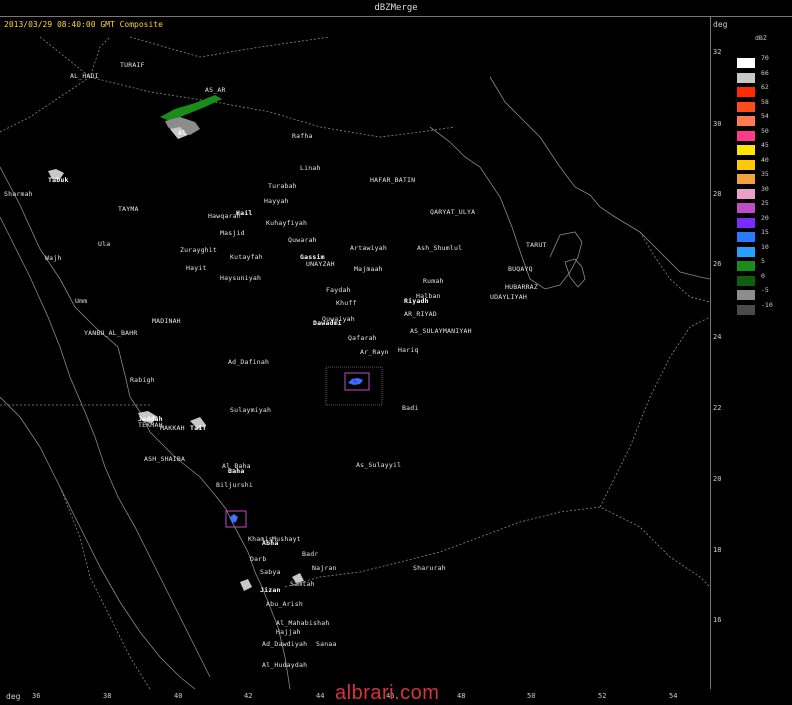 This screenshot has width=792, height=705. Describe the element at coordinates (717, 337) in the screenshot. I see `latitude-tick-label: 24` at that location.